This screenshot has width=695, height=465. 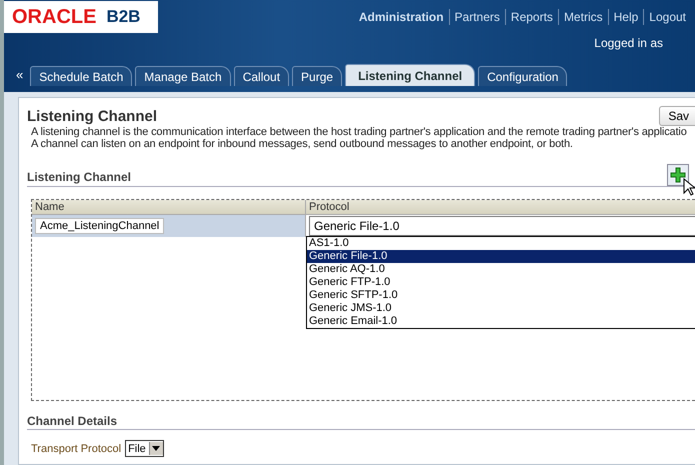 What do you see at coordinates (359, 132) in the screenshot?
I see `description-text: A listening channel is the communication interface between the host trading partner's application and the remote trading partner's applicatio` at bounding box center [359, 132].